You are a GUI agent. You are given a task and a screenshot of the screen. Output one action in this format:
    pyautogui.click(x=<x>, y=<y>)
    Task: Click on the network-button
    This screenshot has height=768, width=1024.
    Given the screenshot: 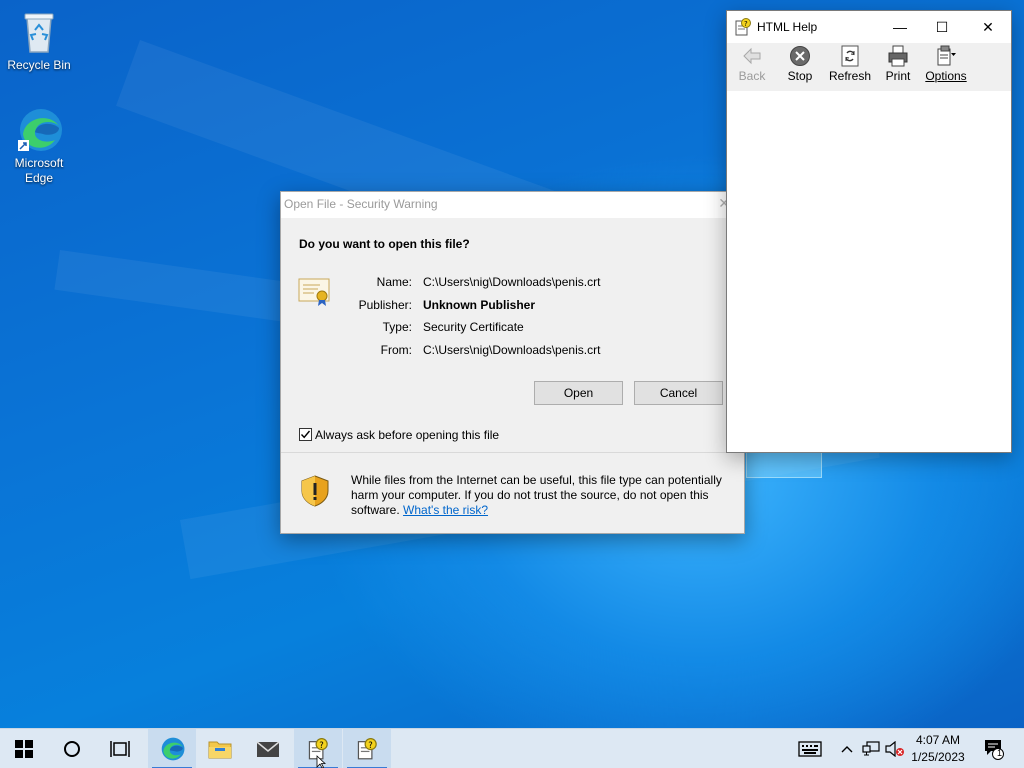 What is the action you would take?
    pyautogui.click(x=871, y=748)
    